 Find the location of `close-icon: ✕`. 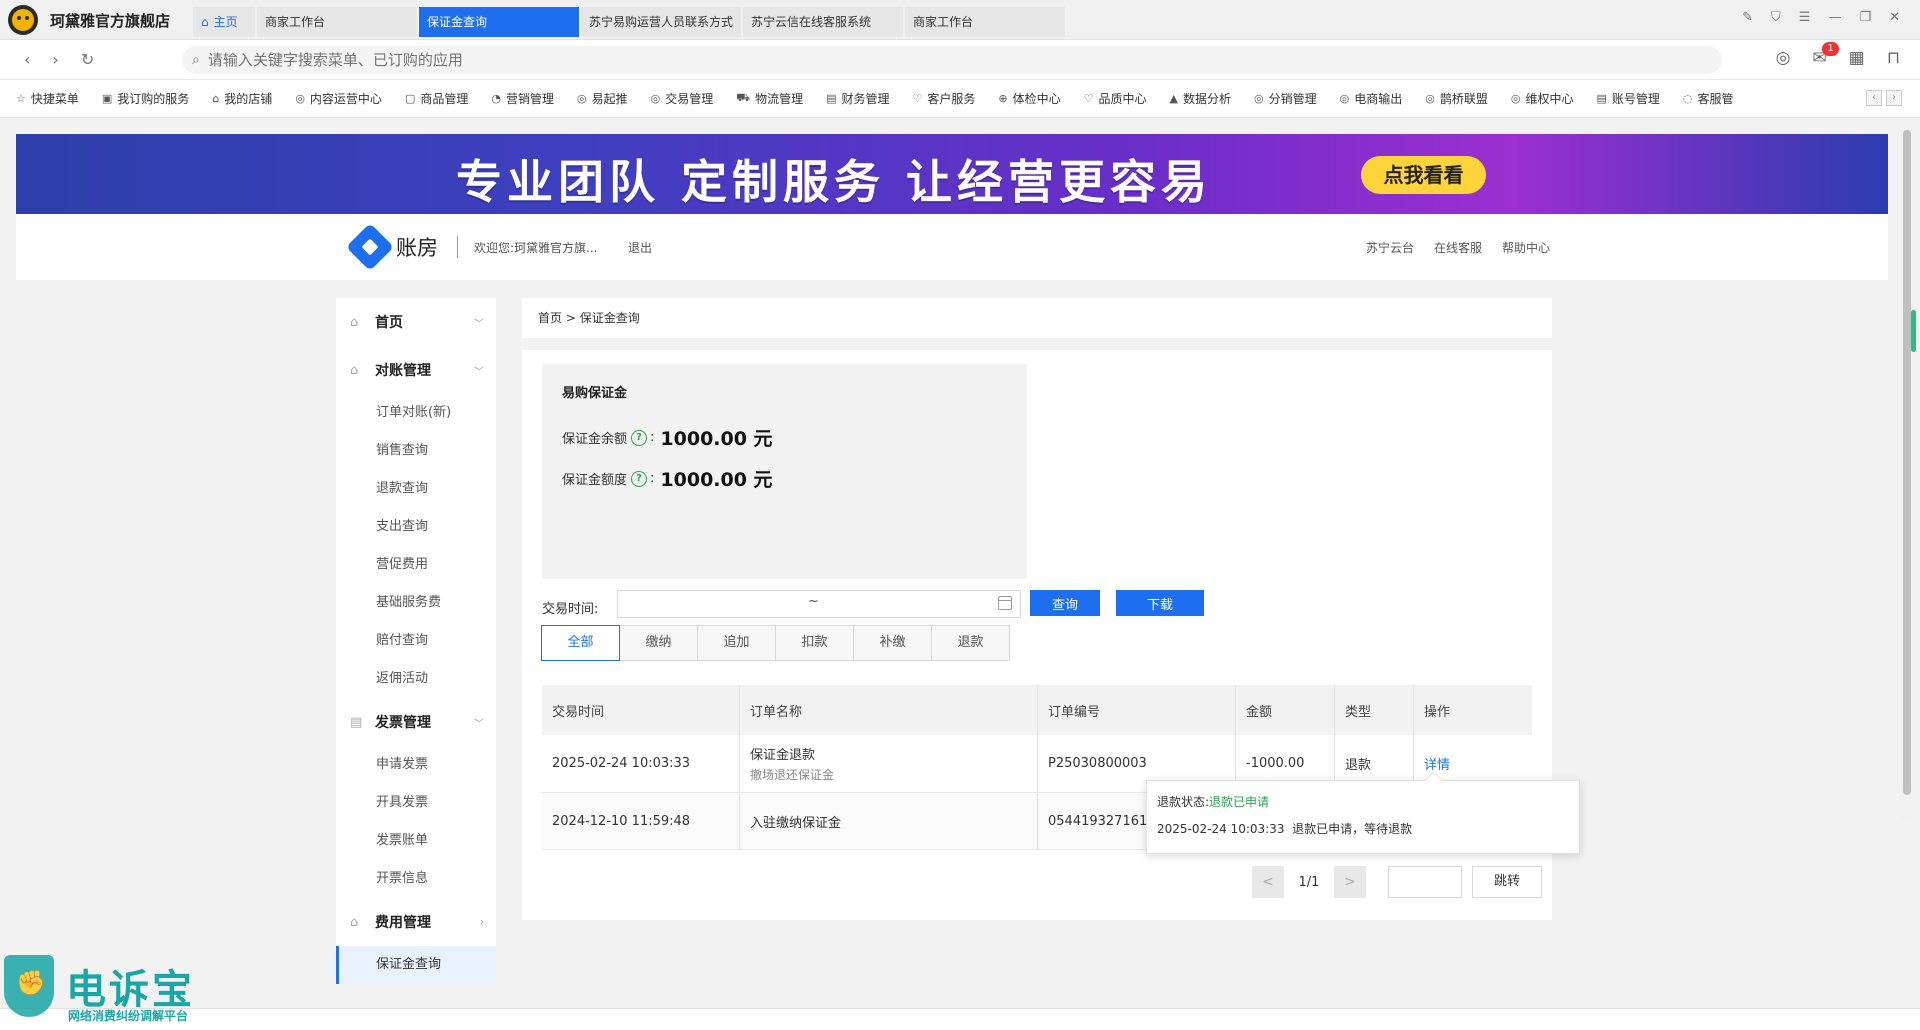

close-icon: ✕ is located at coordinates (1894, 17).